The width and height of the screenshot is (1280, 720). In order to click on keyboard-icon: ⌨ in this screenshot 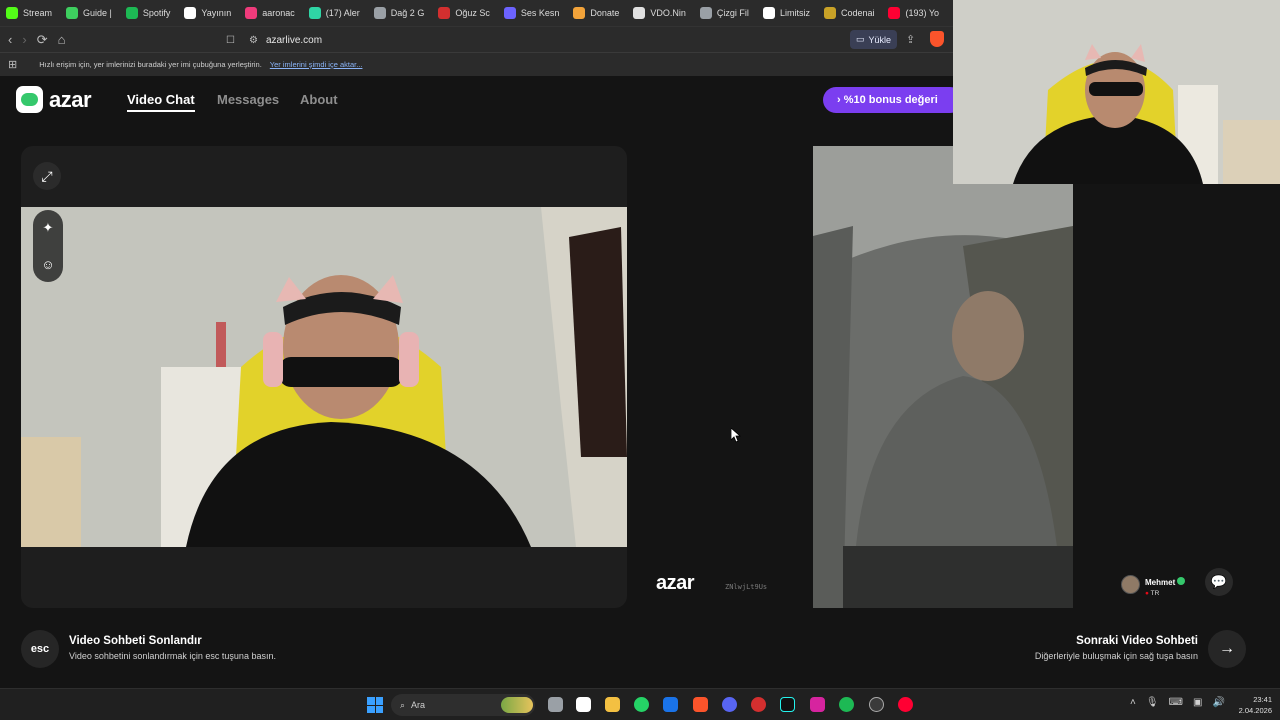, I will do `click(1176, 702)`.